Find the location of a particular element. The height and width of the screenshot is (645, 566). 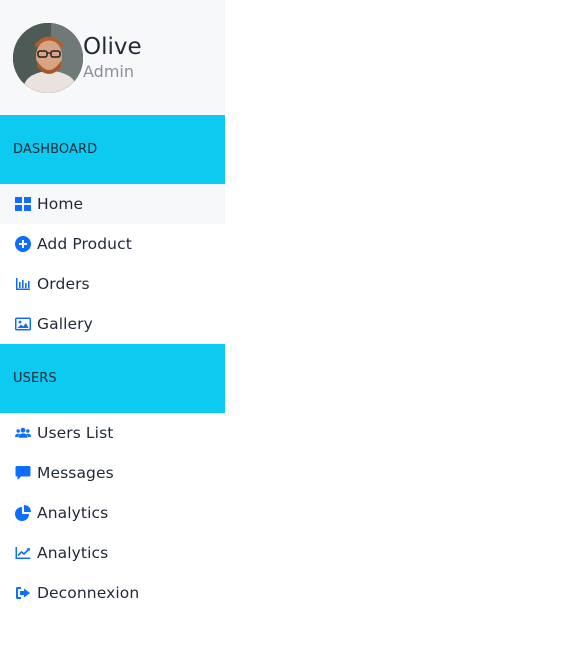

nav-item-home: Home is located at coordinates (112, 204).